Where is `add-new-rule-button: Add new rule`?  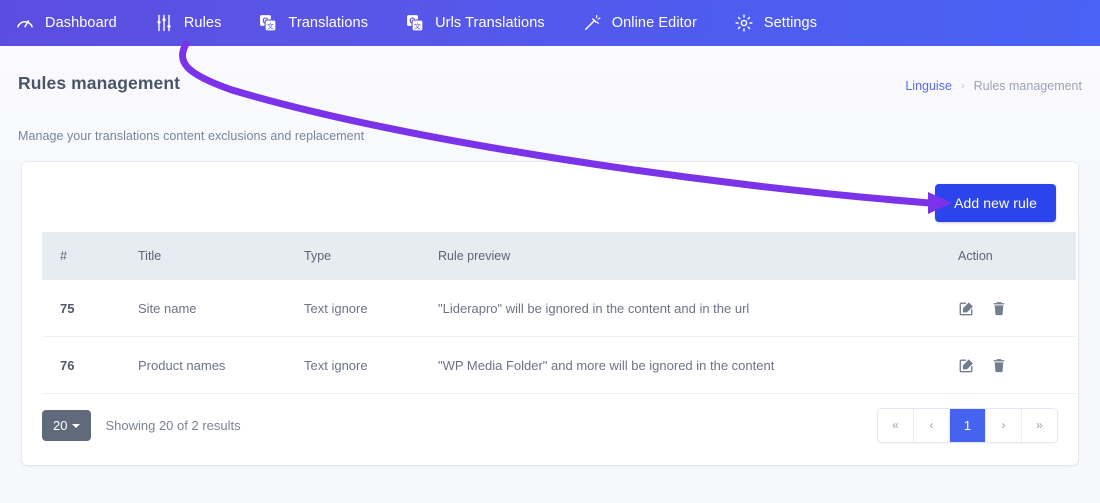 add-new-rule-button: Add new rule is located at coordinates (995, 203).